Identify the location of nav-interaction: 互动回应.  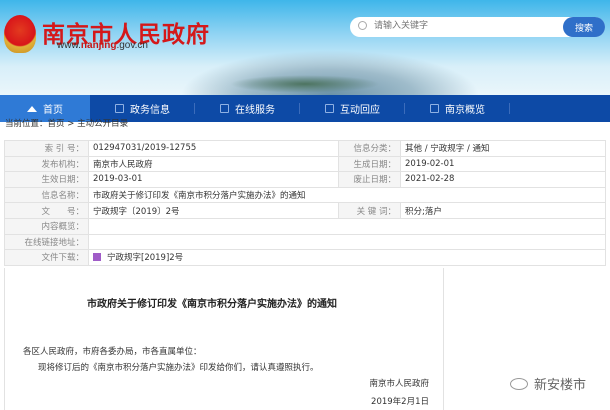
(352, 108).